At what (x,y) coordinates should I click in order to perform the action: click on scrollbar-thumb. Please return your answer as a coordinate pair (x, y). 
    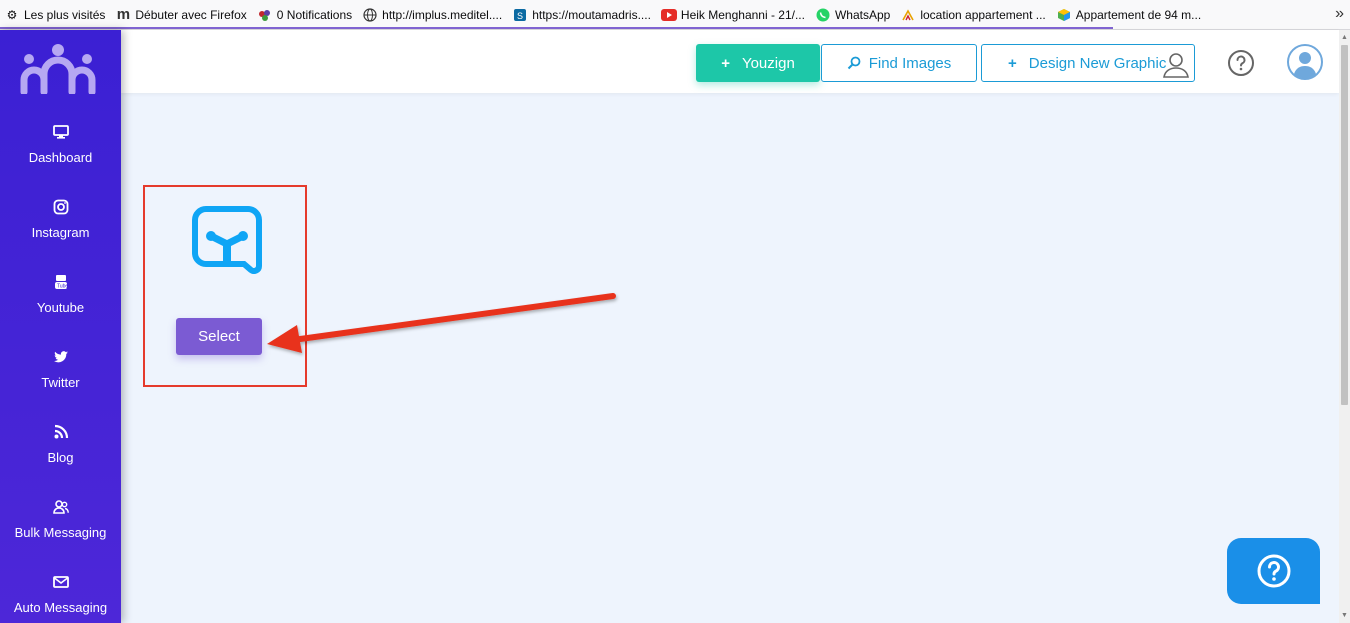
    Looking at the image, I should click on (1344, 225).